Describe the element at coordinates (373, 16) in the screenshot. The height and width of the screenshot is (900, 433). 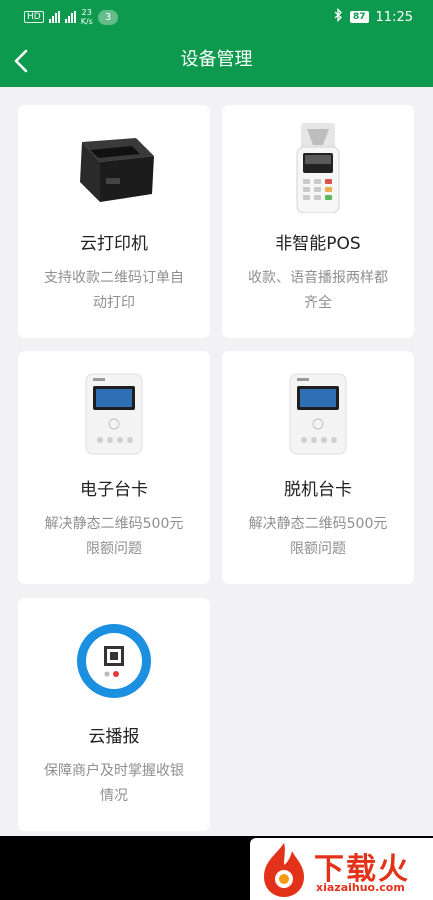
I see `status-bar-right: 87 11:25` at that location.